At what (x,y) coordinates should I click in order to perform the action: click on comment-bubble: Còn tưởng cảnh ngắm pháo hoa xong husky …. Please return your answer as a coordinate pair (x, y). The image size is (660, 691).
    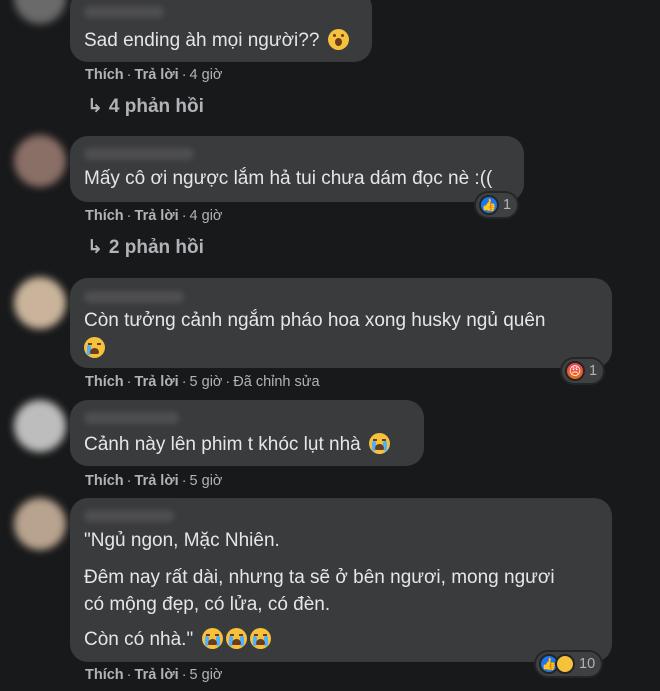
    Looking at the image, I should click on (341, 323).